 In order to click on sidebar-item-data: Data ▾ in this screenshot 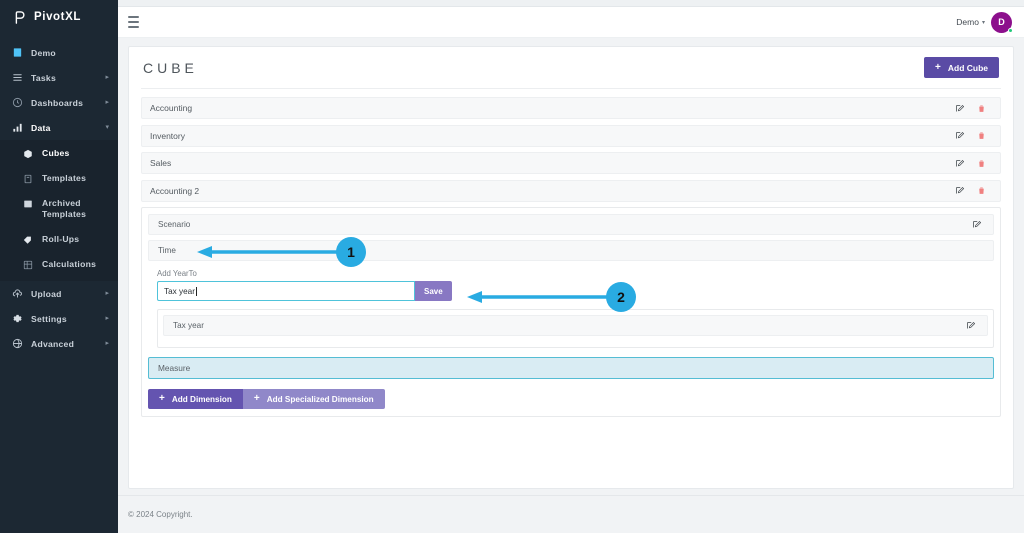, I will do `click(59, 127)`.